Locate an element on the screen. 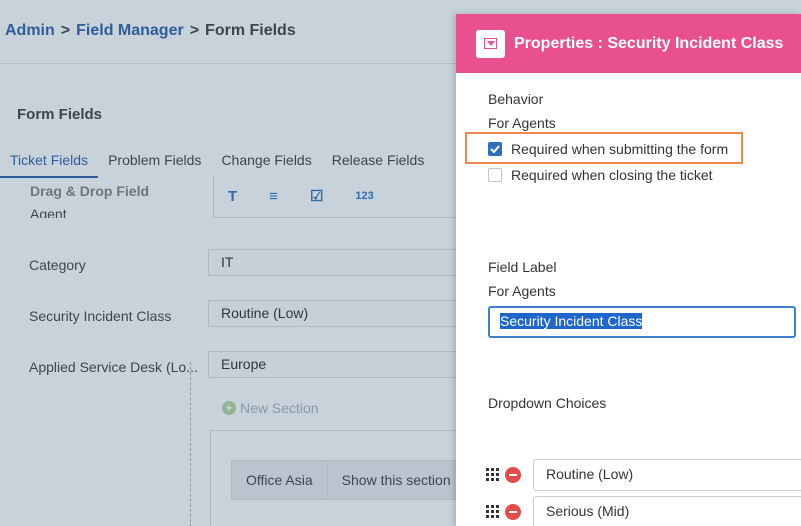 The width and height of the screenshot is (801, 526). choice-row: Serious (Mid) is located at coordinates (643, 511).